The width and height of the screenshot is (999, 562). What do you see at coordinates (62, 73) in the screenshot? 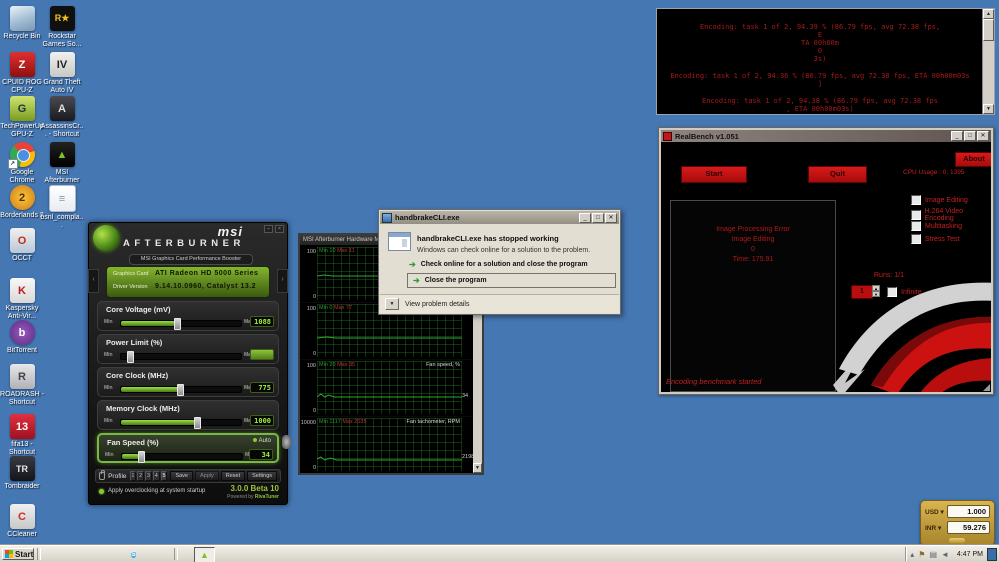
I see `desktop-icon-gta4: IV Grand Theft Auto IV` at bounding box center [62, 73].